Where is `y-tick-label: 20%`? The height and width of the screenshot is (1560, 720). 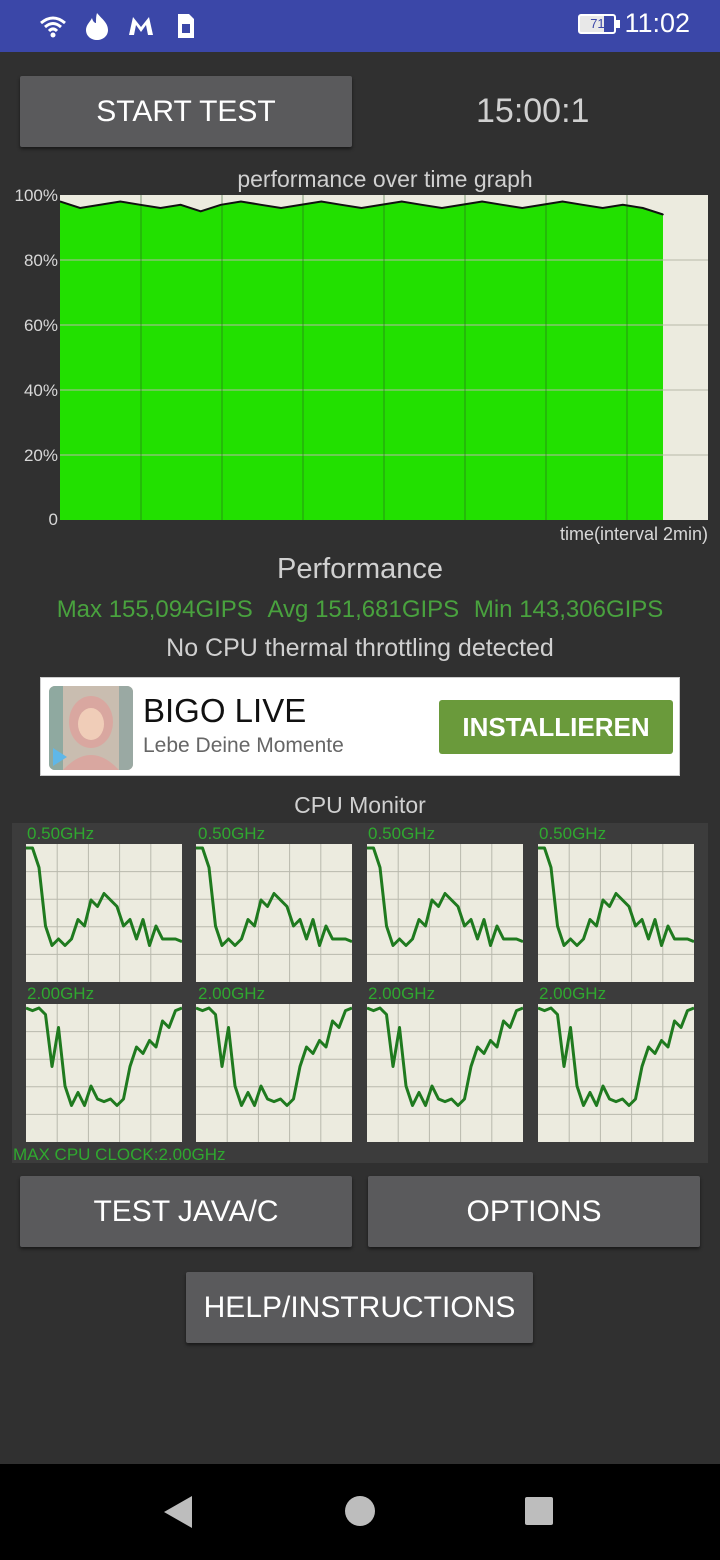
y-tick-label: 20% is located at coordinates (40, 455).